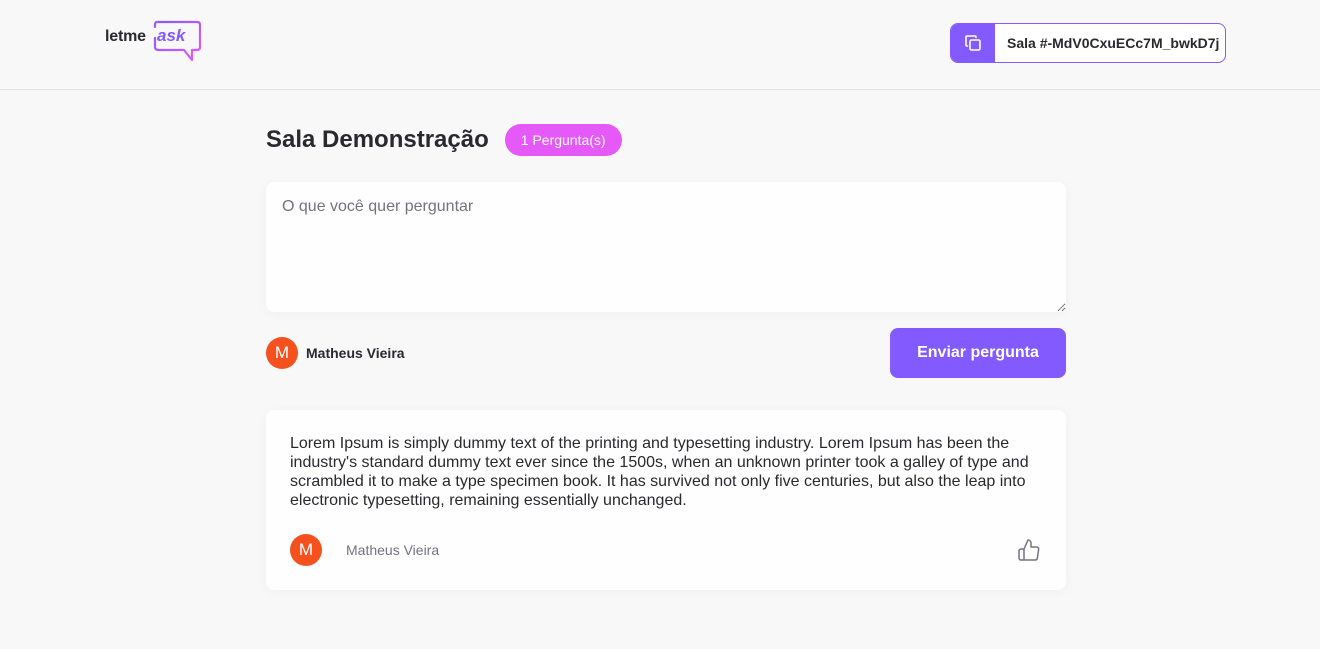  What do you see at coordinates (377, 139) in the screenshot?
I see `room-title: Sala Demonstração` at bounding box center [377, 139].